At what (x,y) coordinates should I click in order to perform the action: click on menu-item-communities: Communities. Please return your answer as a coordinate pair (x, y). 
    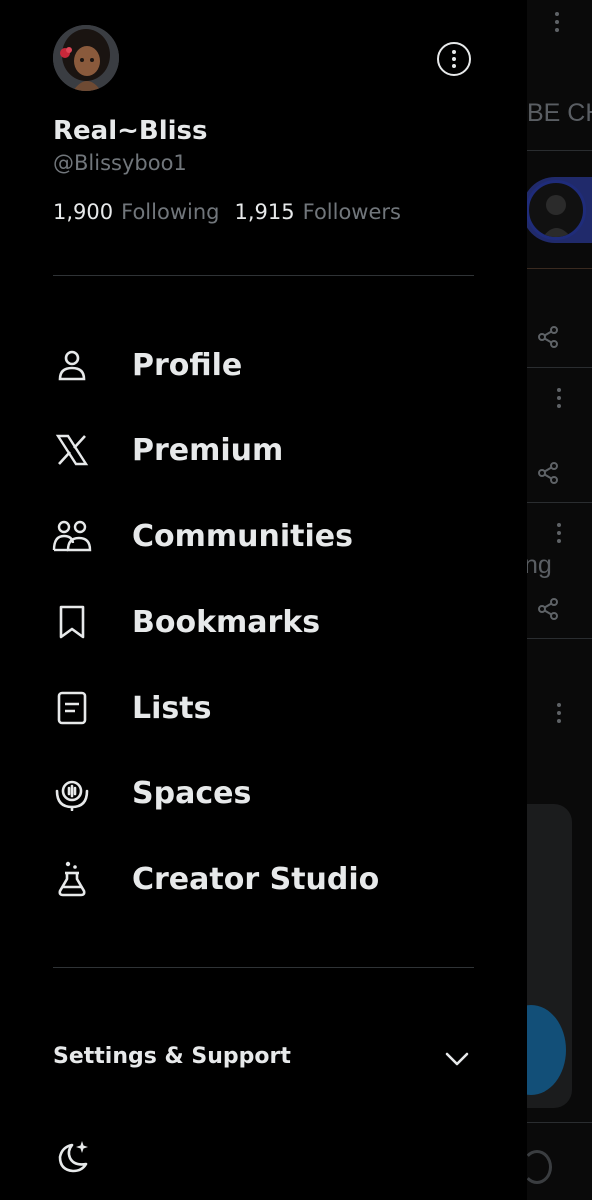
    Looking at the image, I should click on (263, 536).